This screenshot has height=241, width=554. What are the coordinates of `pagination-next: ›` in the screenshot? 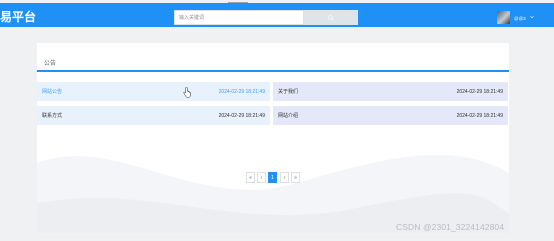 It's located at (284, 177).